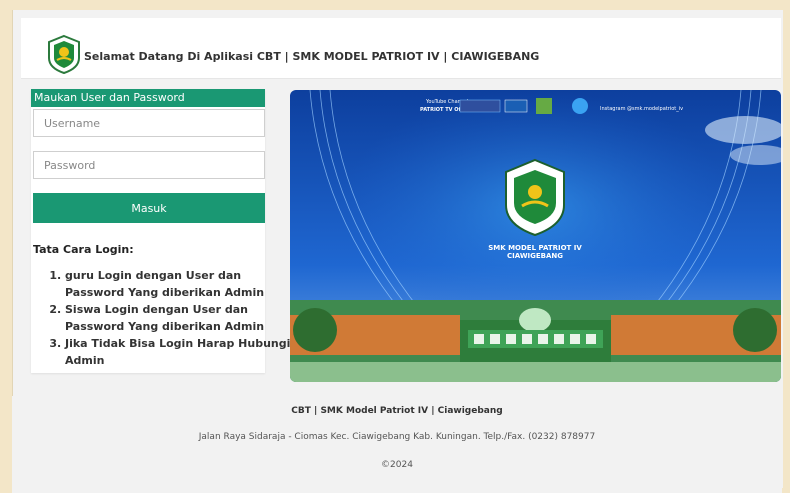 This screenshot has width=790, height=493. Describe the element at coordinates (535, 197) in the screenshot. I see `school-emblem-icon` at that location.